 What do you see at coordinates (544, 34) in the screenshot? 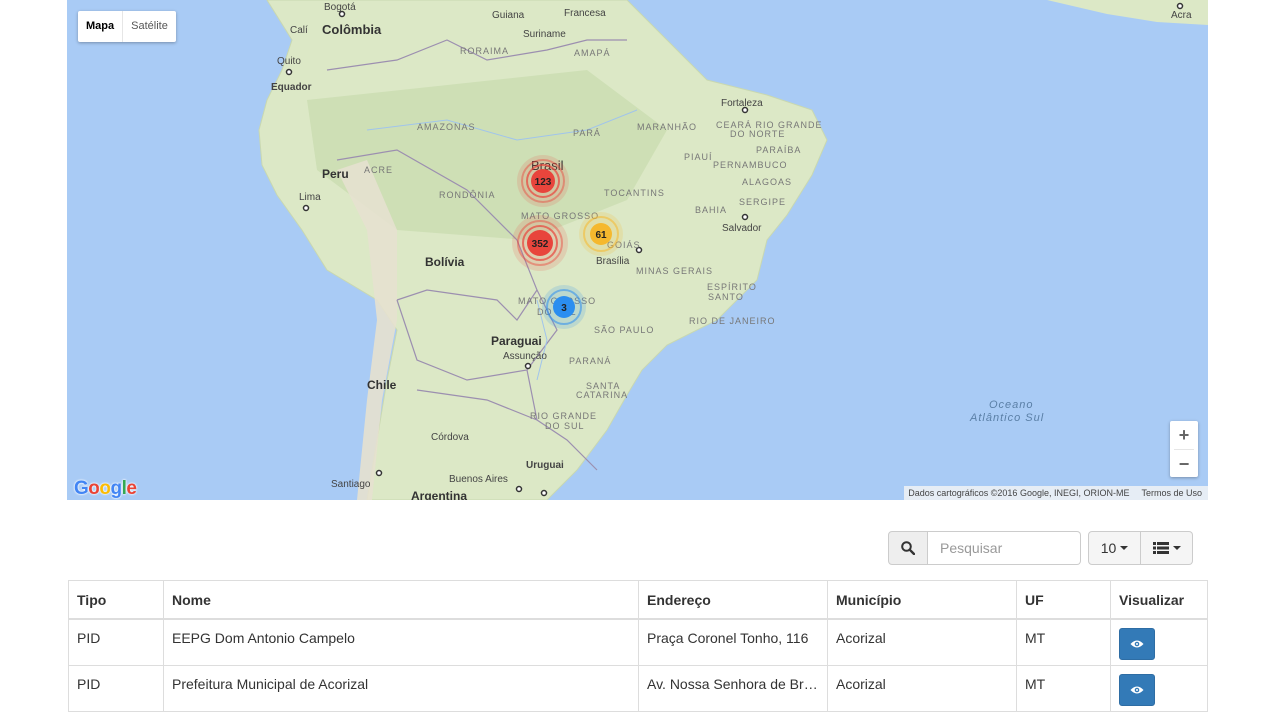
I see `map-label: Suriname` at bounding box center [544, 34].